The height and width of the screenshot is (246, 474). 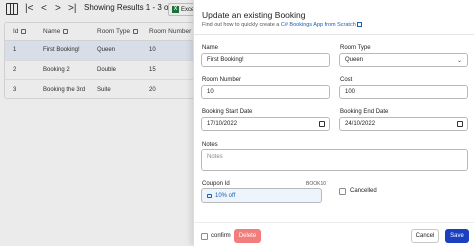 What do you see at coordinates (425, 236) in the screenshot?
I see `cancel-button: Cancel` at bounding box center [425, 236].